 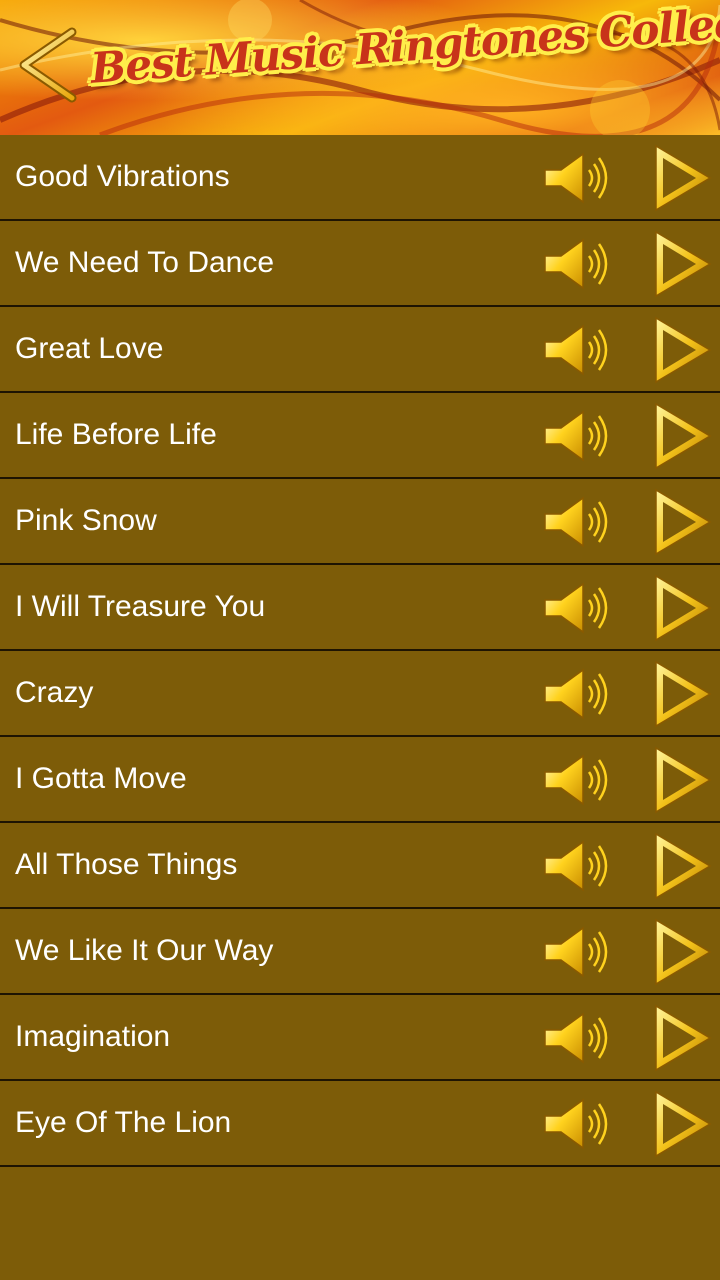 I want to click on ringtone-title: Imagination, so click(x=93, y=1036).